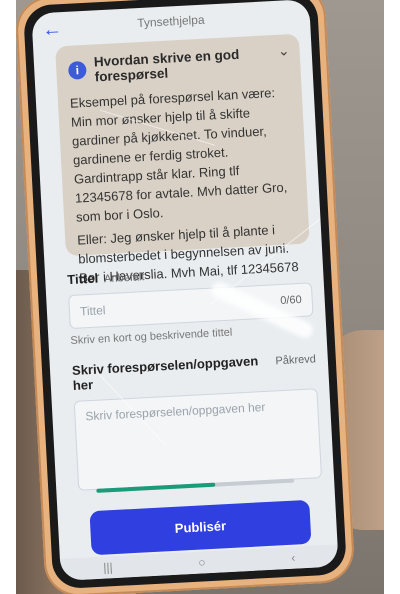 The image size is (400, 594). I want to click on desc-textarea: Skriv forespørselen/oppgaven her, so click(198, 439).